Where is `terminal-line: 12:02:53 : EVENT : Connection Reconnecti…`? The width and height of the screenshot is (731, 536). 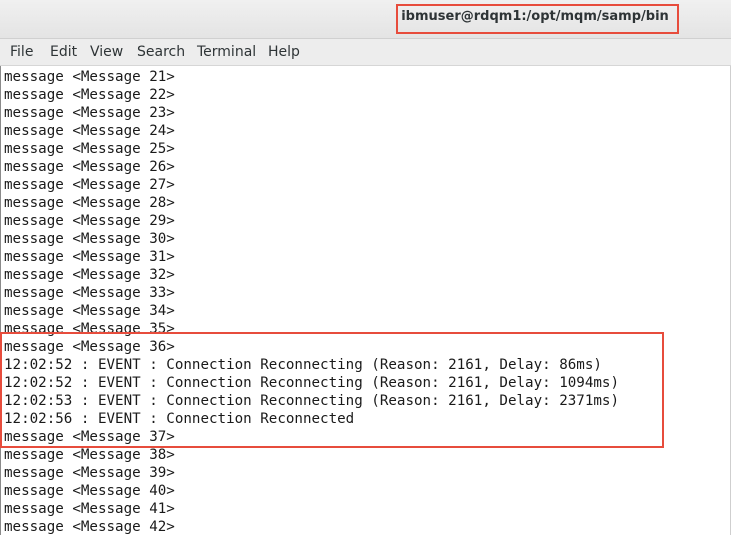 terminal-line: 12:02:53 : EVENT : Connection Reconnecti… is located at coordinates (311, 401).